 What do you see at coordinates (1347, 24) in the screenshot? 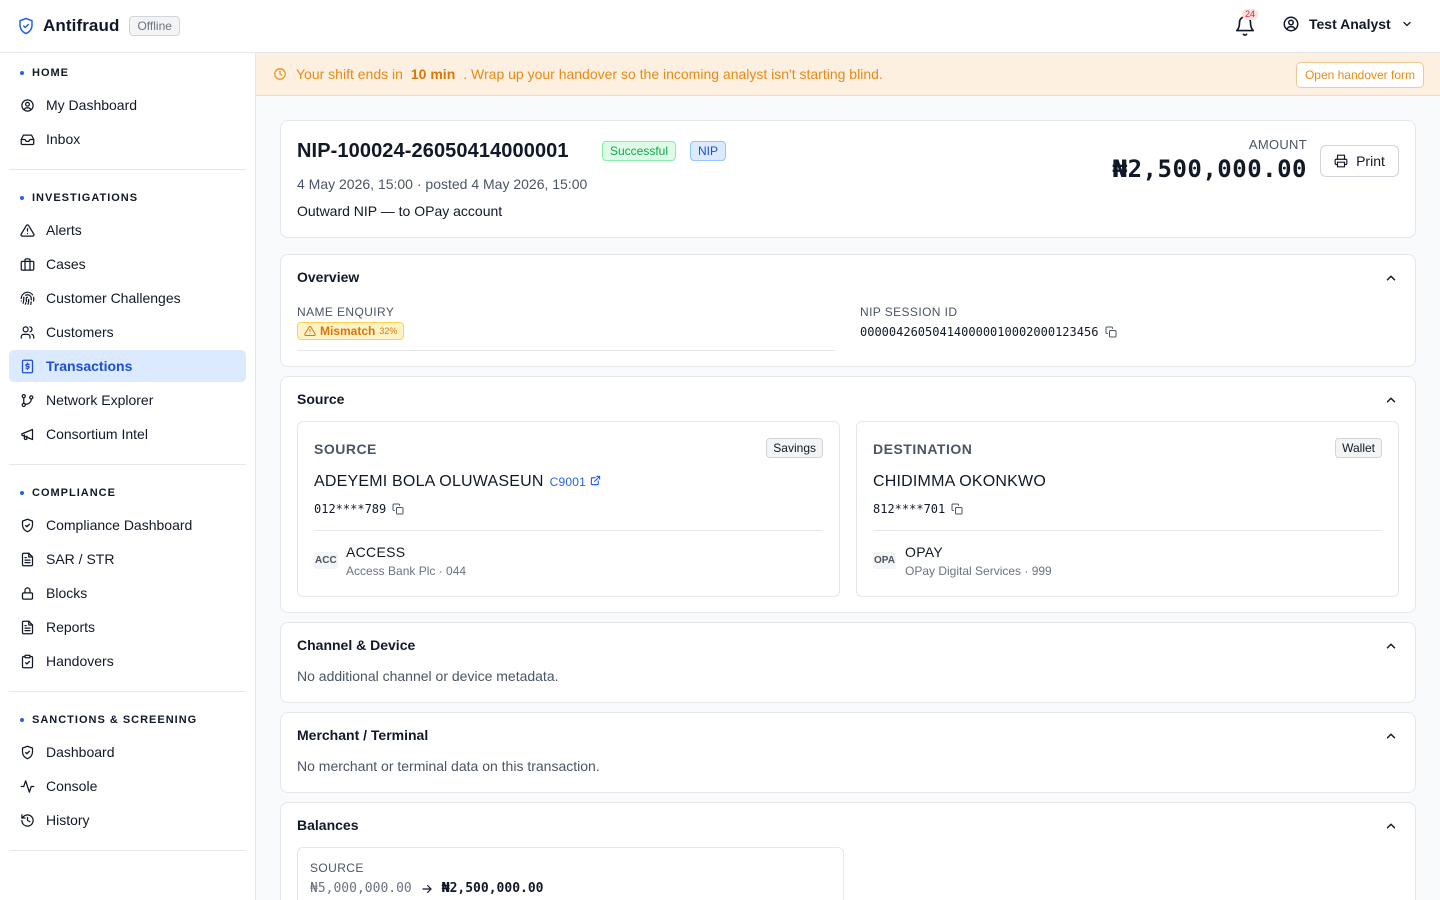
I see `user-menu: Test Analyst` at bounding box center [1347, 24].